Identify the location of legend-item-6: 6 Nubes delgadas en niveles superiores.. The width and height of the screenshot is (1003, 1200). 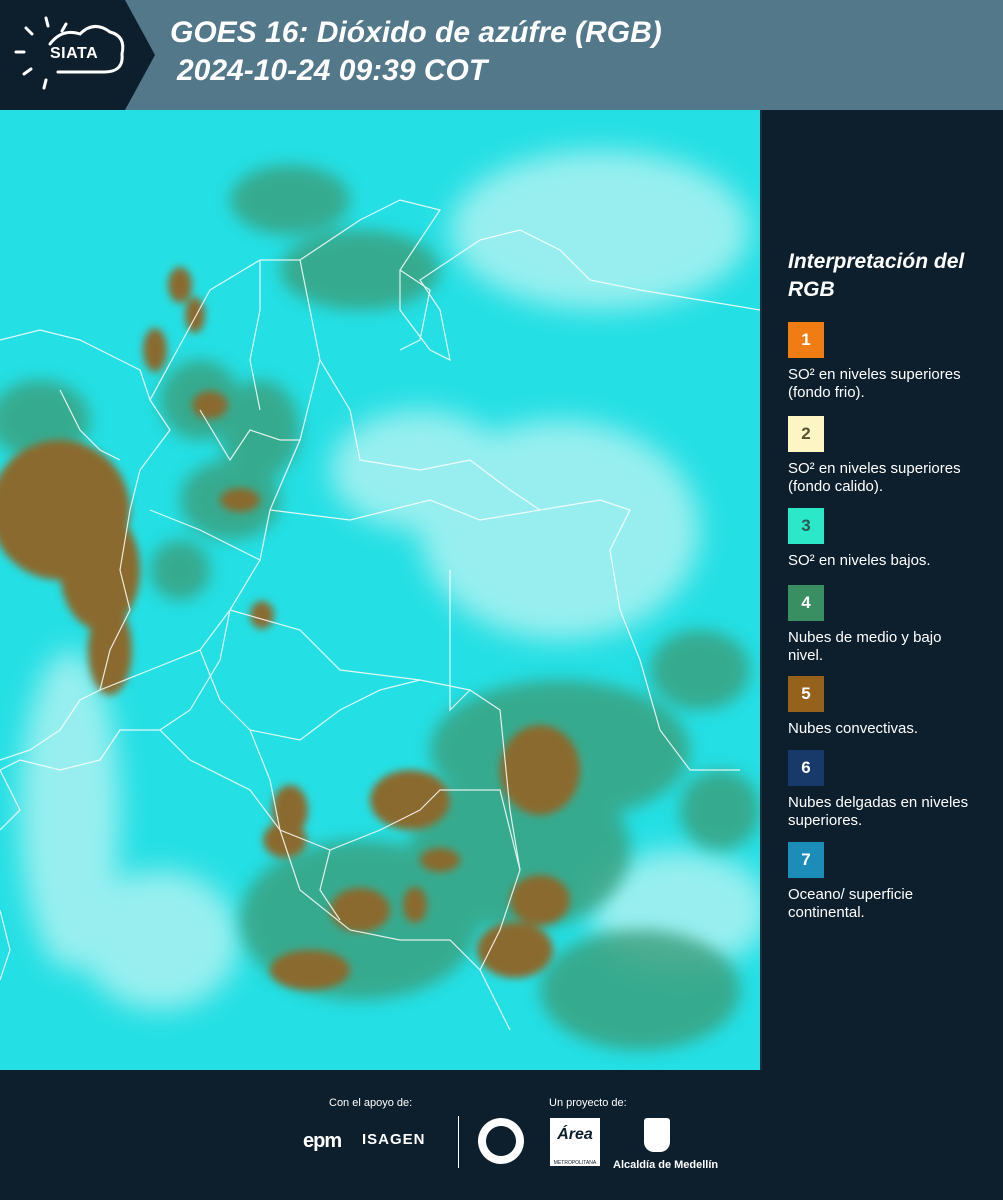
(888, 790).